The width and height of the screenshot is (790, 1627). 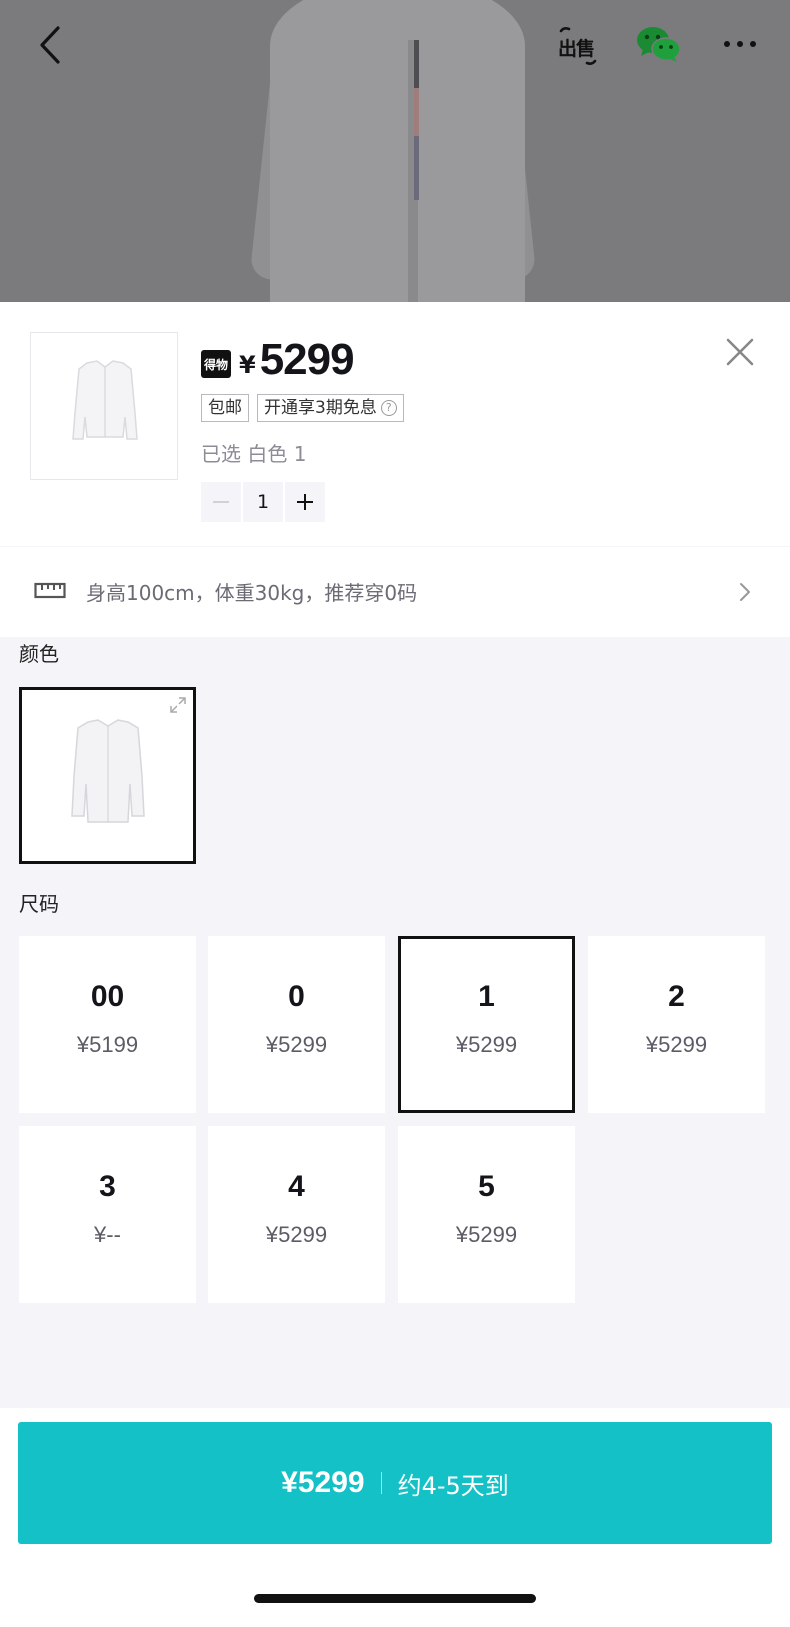 I want to click on back-arrow-icon, so click(x=52, y=45).